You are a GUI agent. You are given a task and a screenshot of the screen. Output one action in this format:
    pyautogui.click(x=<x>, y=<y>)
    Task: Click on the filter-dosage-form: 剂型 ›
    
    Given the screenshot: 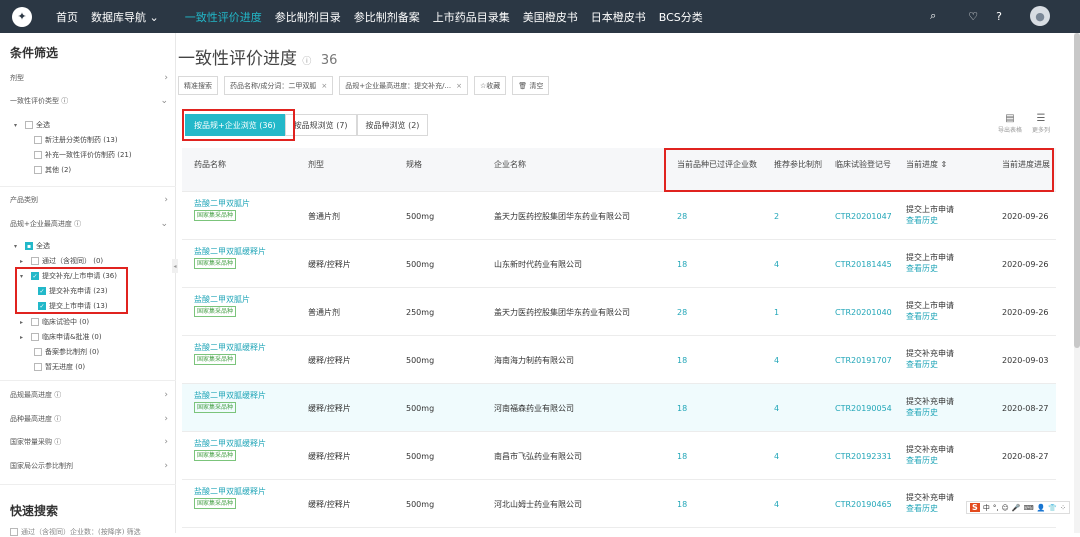 What is the action you would take?
    pyautogui.click(x=89, y=78)
    